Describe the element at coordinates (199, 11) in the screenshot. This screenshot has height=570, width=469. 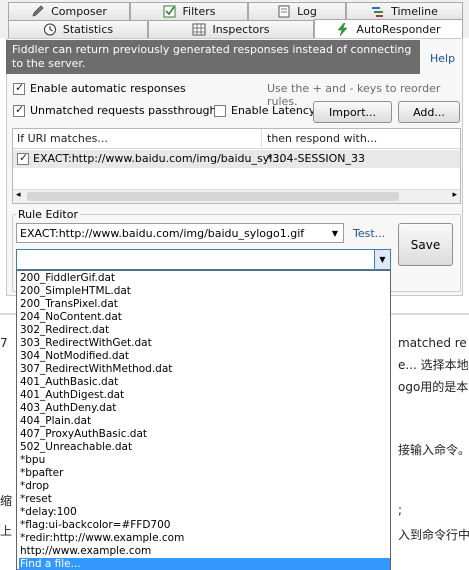
I see `tab-label: Filters` at that location.